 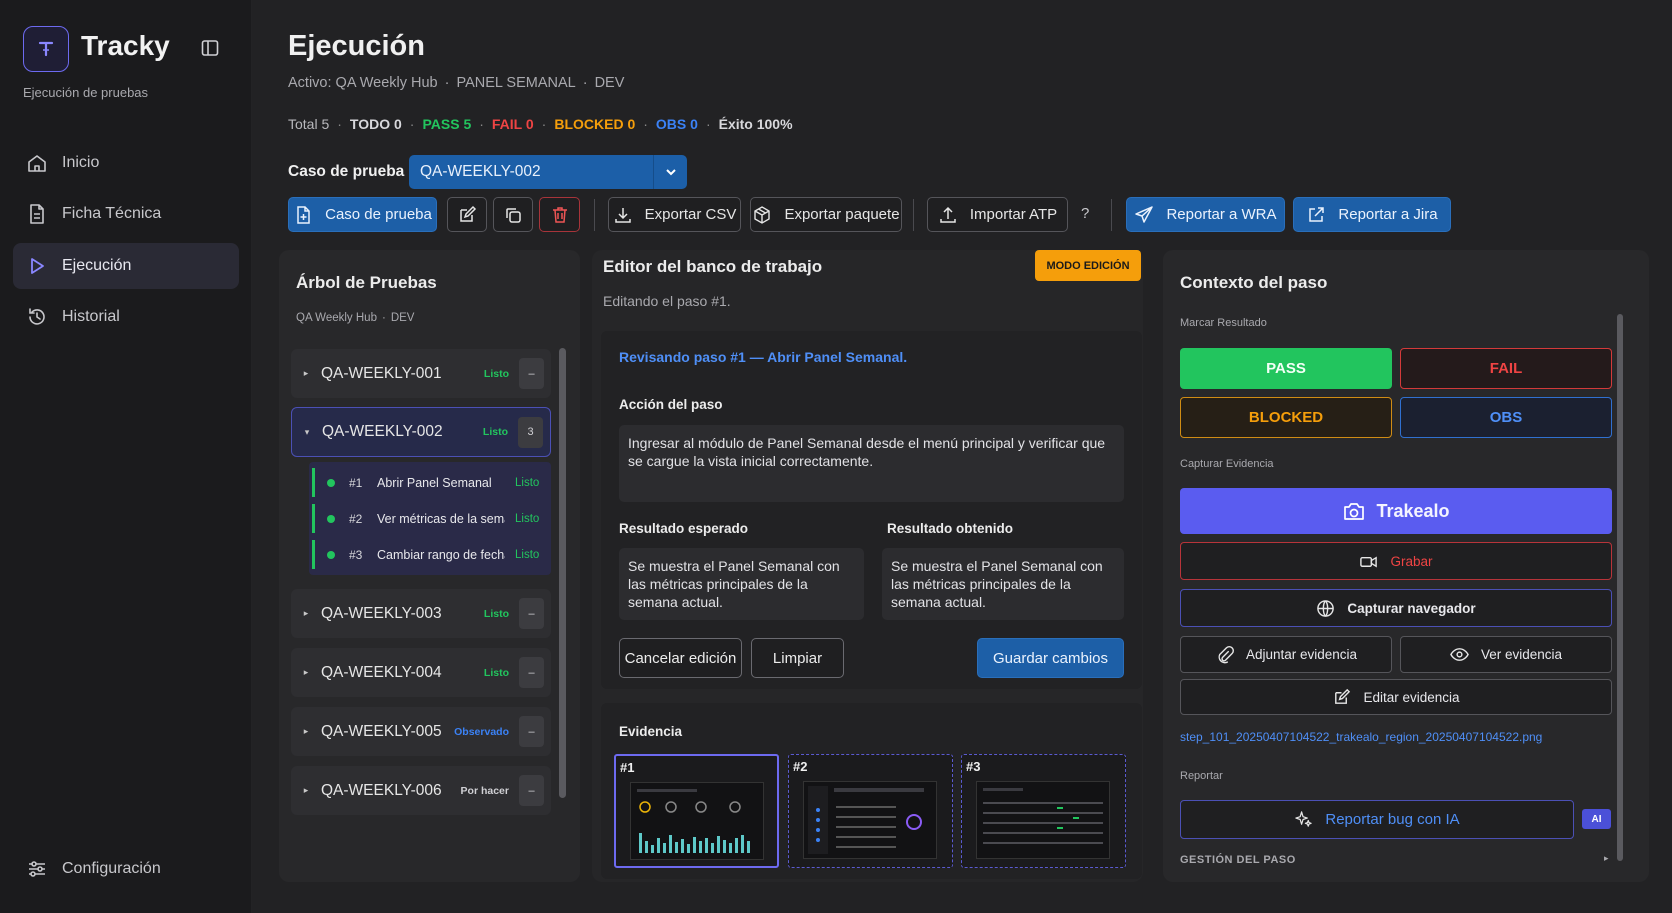 I want to click on step-item: #2 Ver métricas de la seman Listo, so click(x=431, y=518).